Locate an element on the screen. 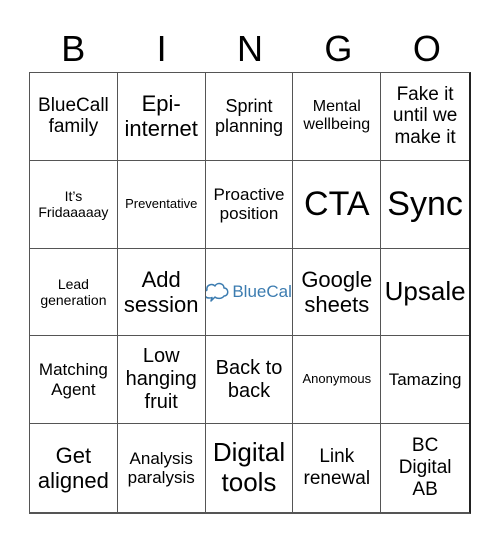 This screenshot has height=544, width=500. cell-label: Preventative is located at coordinates (161, 203).